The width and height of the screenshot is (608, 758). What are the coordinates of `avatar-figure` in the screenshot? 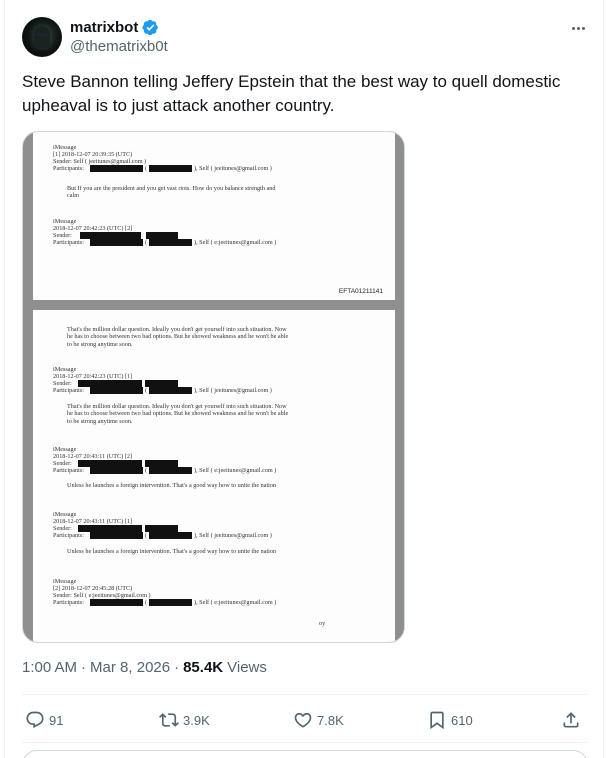 It's located at (42, 37).